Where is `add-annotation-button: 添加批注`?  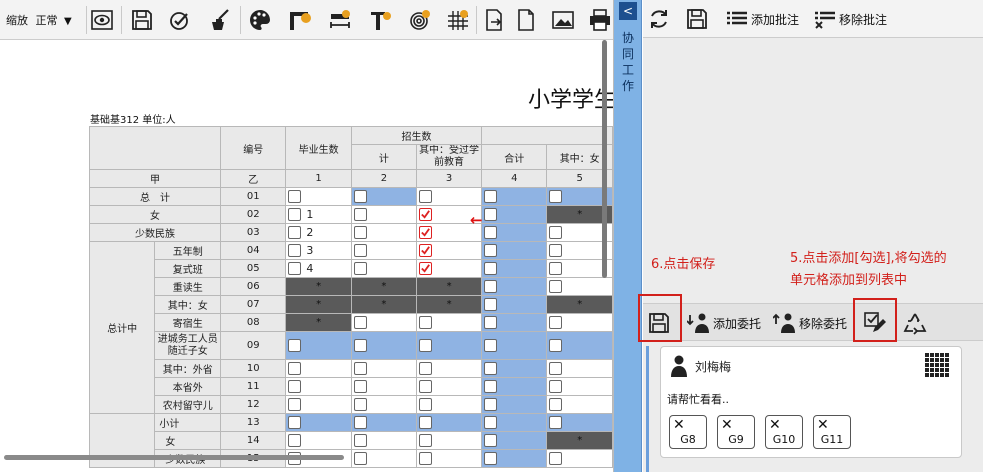
add-annotation-button: 添加批注 is located at coordinates (762, 19).